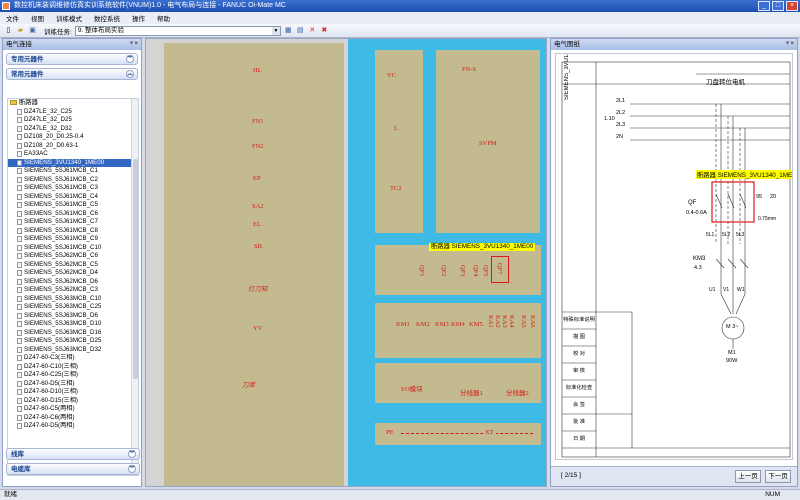 The height and width of the screenshot is (500, 800). What do you see at coordinates (73, 265) in the screenshot?
I see `tree-item: SIEMENS_5SJ62MCB_C5` at bounding box center [73, 265].